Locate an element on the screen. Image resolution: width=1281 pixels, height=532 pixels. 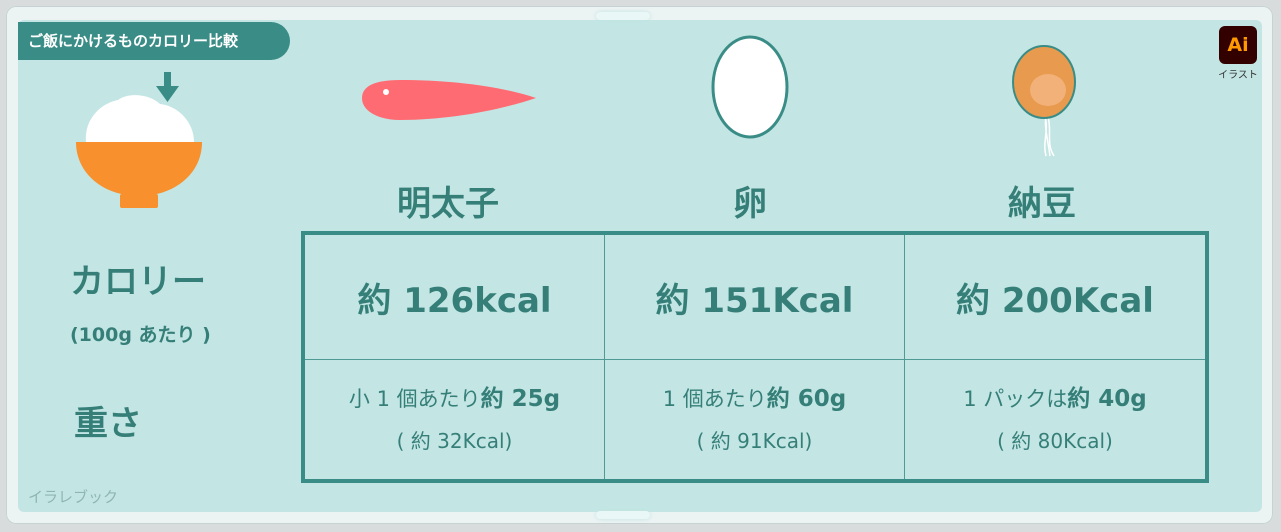
table-cell-weight-mentaiko: 小 1 個あたり約 25g ( 約 32Kcal) is located at coordinates (455, 419).